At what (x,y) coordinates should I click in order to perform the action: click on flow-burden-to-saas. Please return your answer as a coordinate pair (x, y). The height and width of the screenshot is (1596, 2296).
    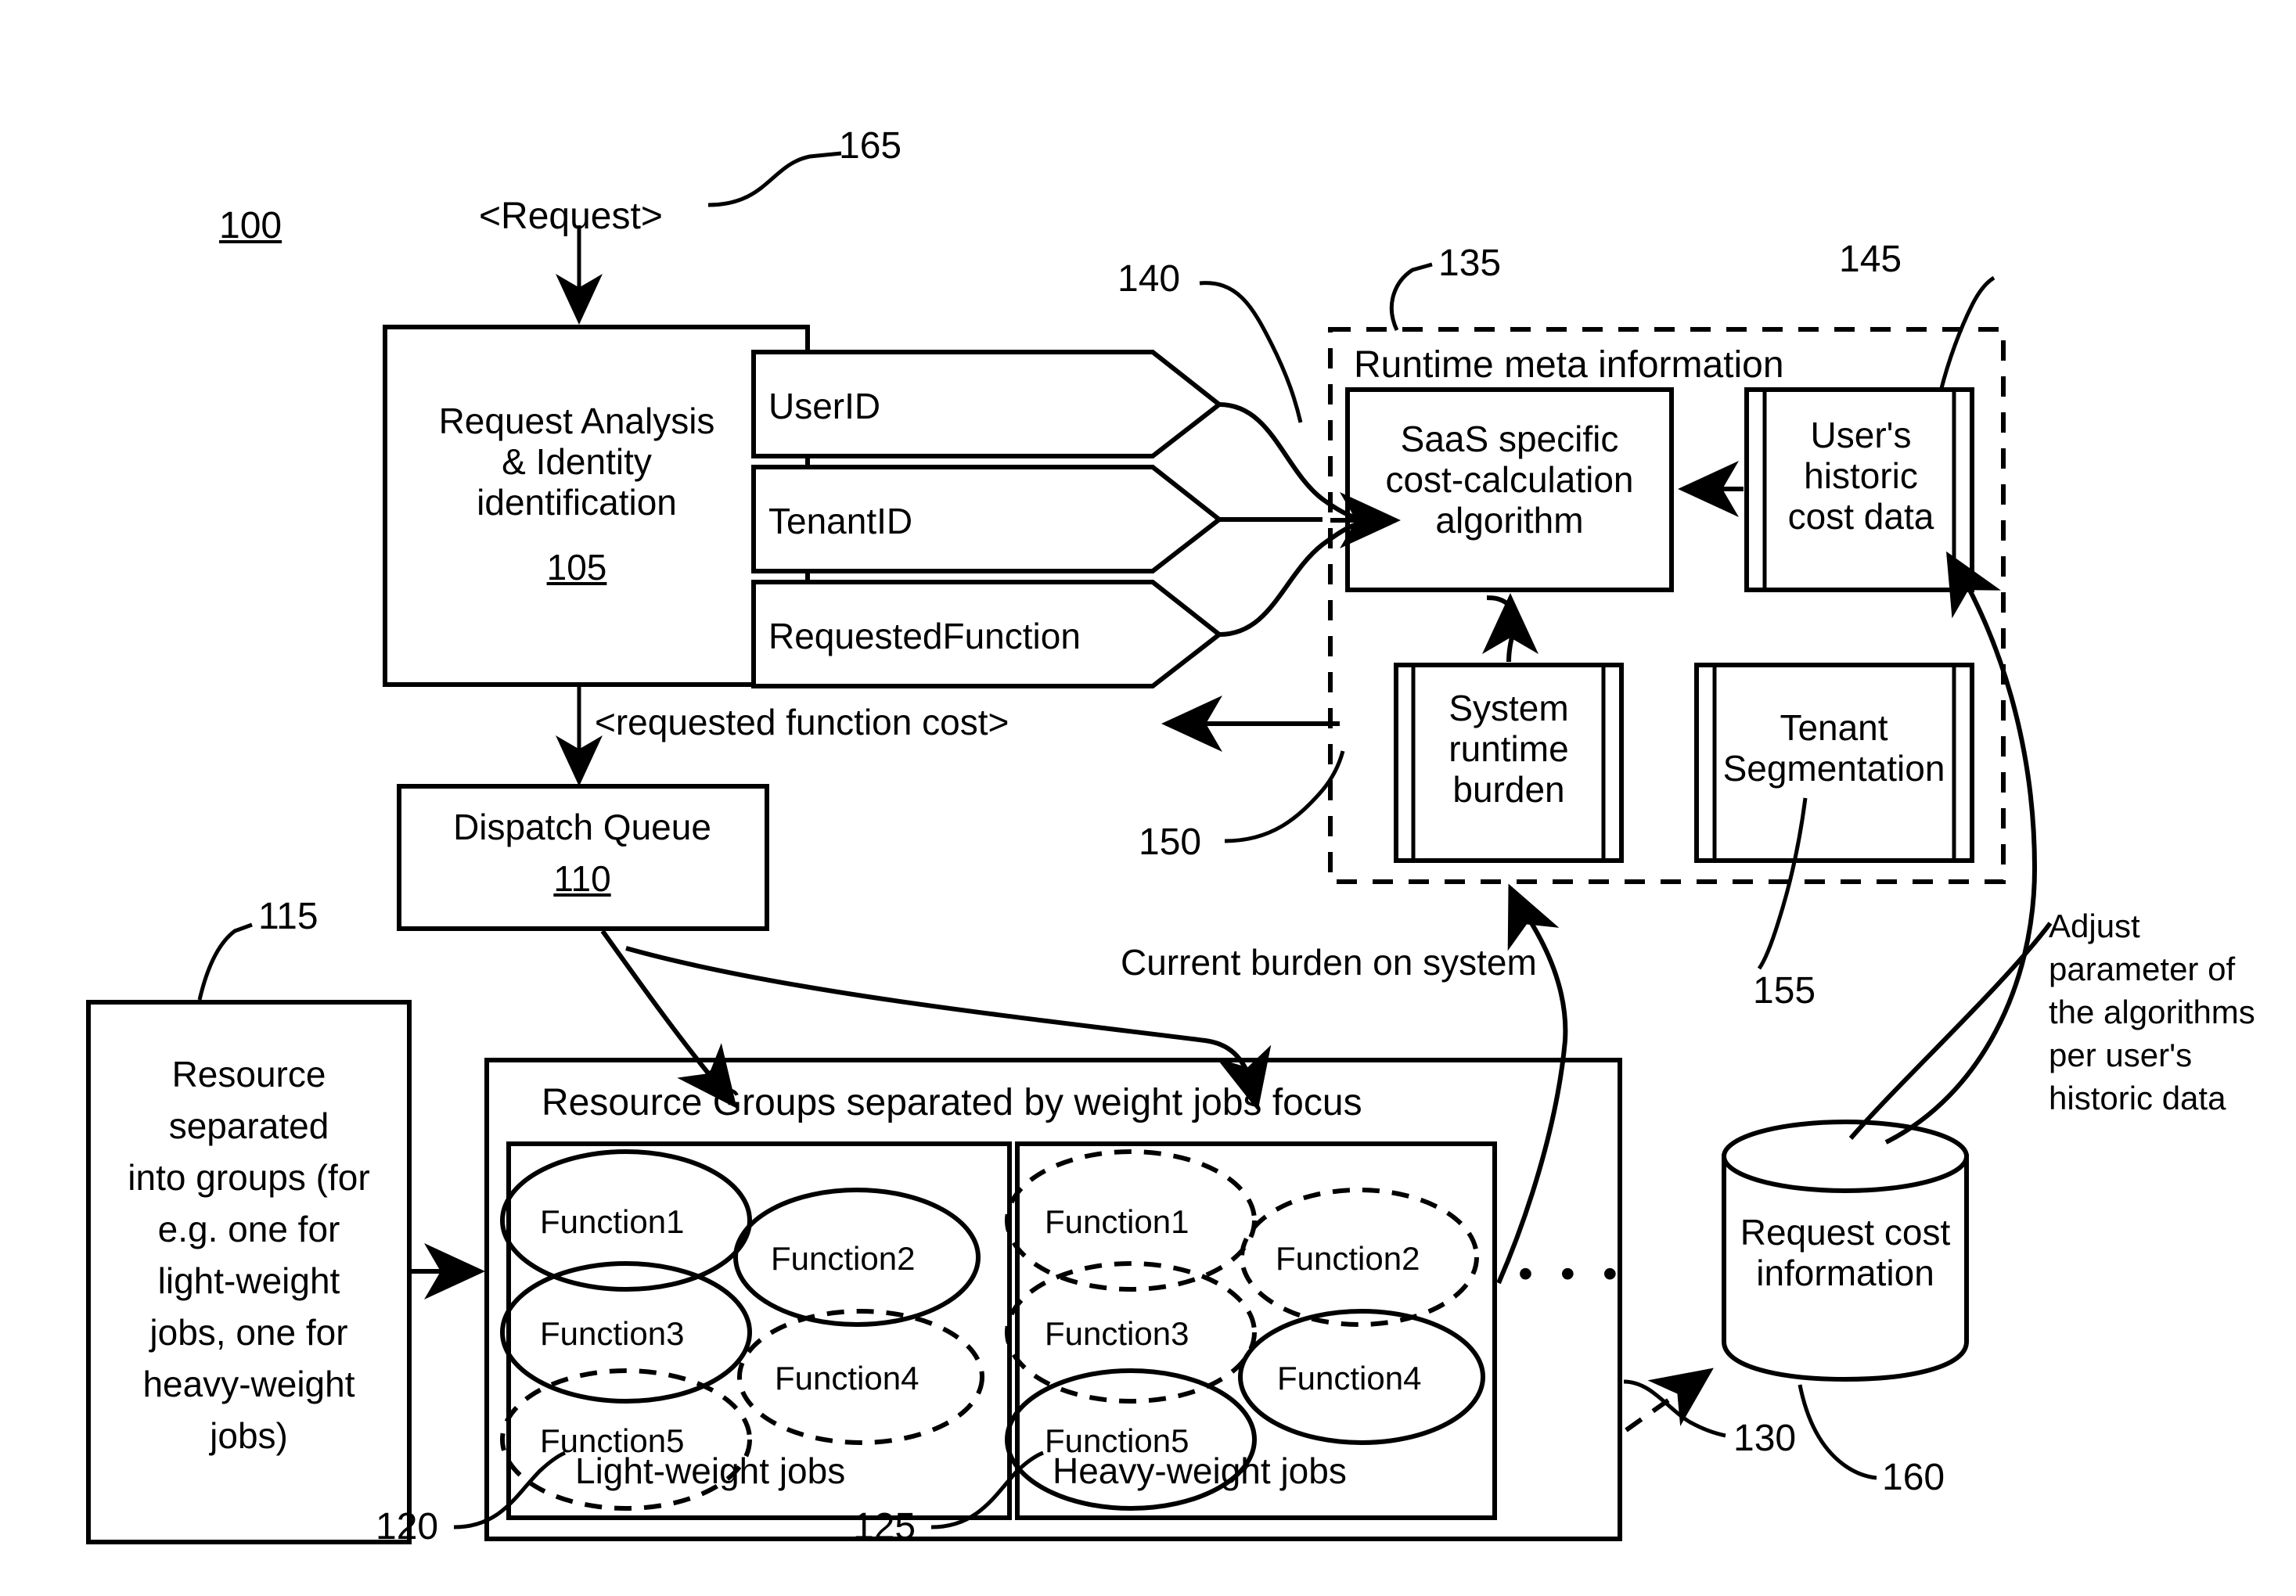
    Looking at the image, I should click on (1502, 629).